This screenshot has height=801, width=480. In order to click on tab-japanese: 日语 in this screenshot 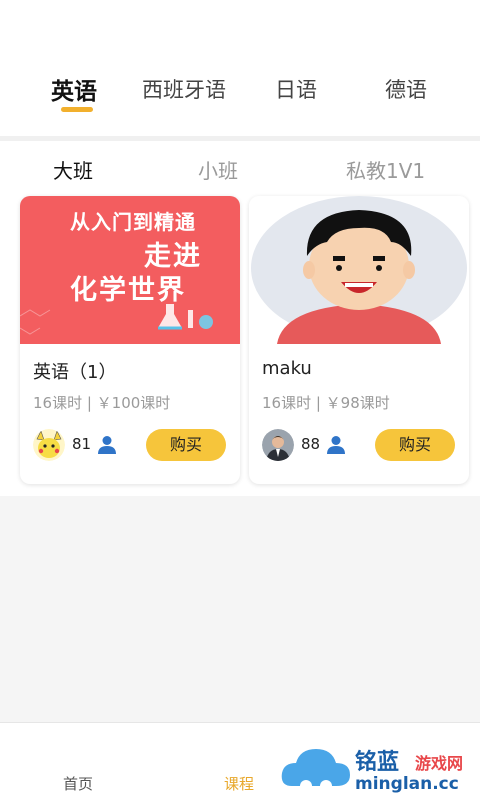, I will do `click(296, 89)`.